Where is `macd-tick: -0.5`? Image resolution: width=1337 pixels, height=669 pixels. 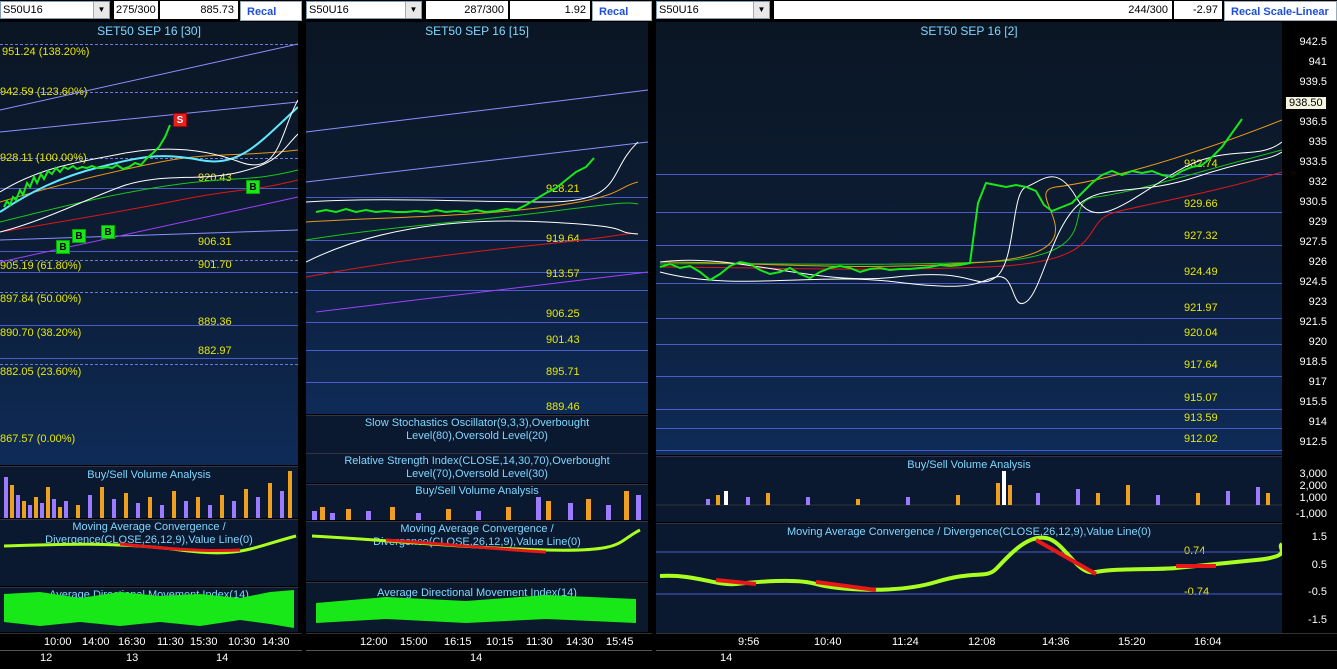 macd-tick: -0.5 is located at coordinates (1317, 592).